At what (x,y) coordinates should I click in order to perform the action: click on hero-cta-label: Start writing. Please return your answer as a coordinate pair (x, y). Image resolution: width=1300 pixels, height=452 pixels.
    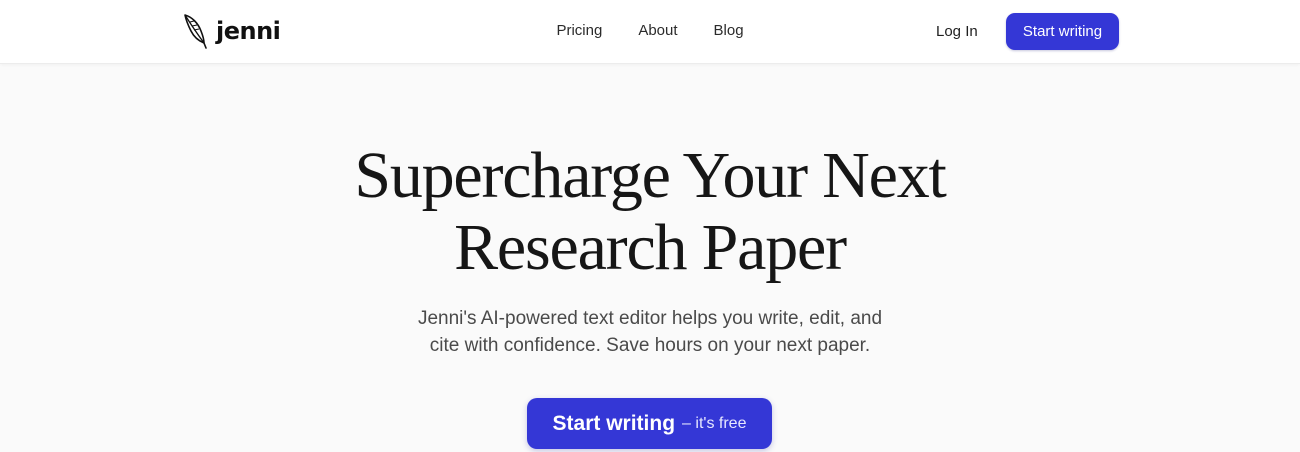
    Looking at the image, I should click on (614, 423).